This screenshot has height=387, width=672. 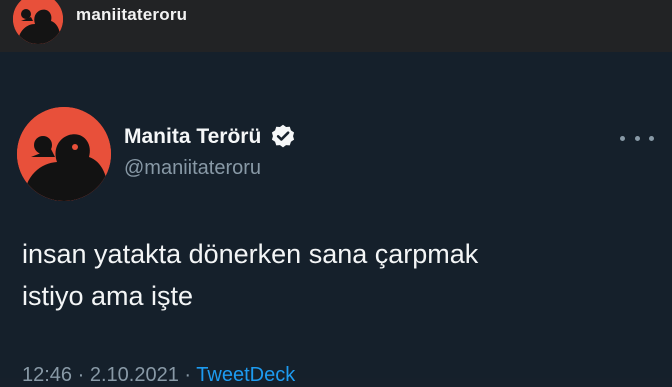 I want to click on tweet-text-line: insan yatakta dönerken sana çarpmak, so click(x=250, y=254).